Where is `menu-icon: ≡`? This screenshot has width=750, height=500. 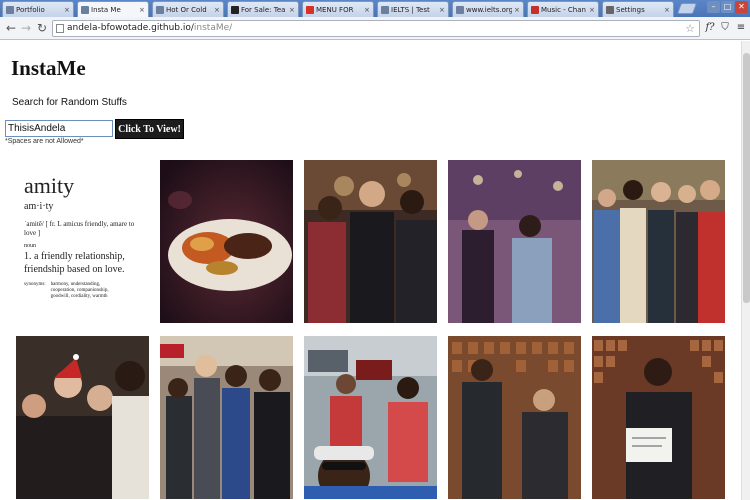 menu-icon: ≡ is located at coordinates (741, 28).